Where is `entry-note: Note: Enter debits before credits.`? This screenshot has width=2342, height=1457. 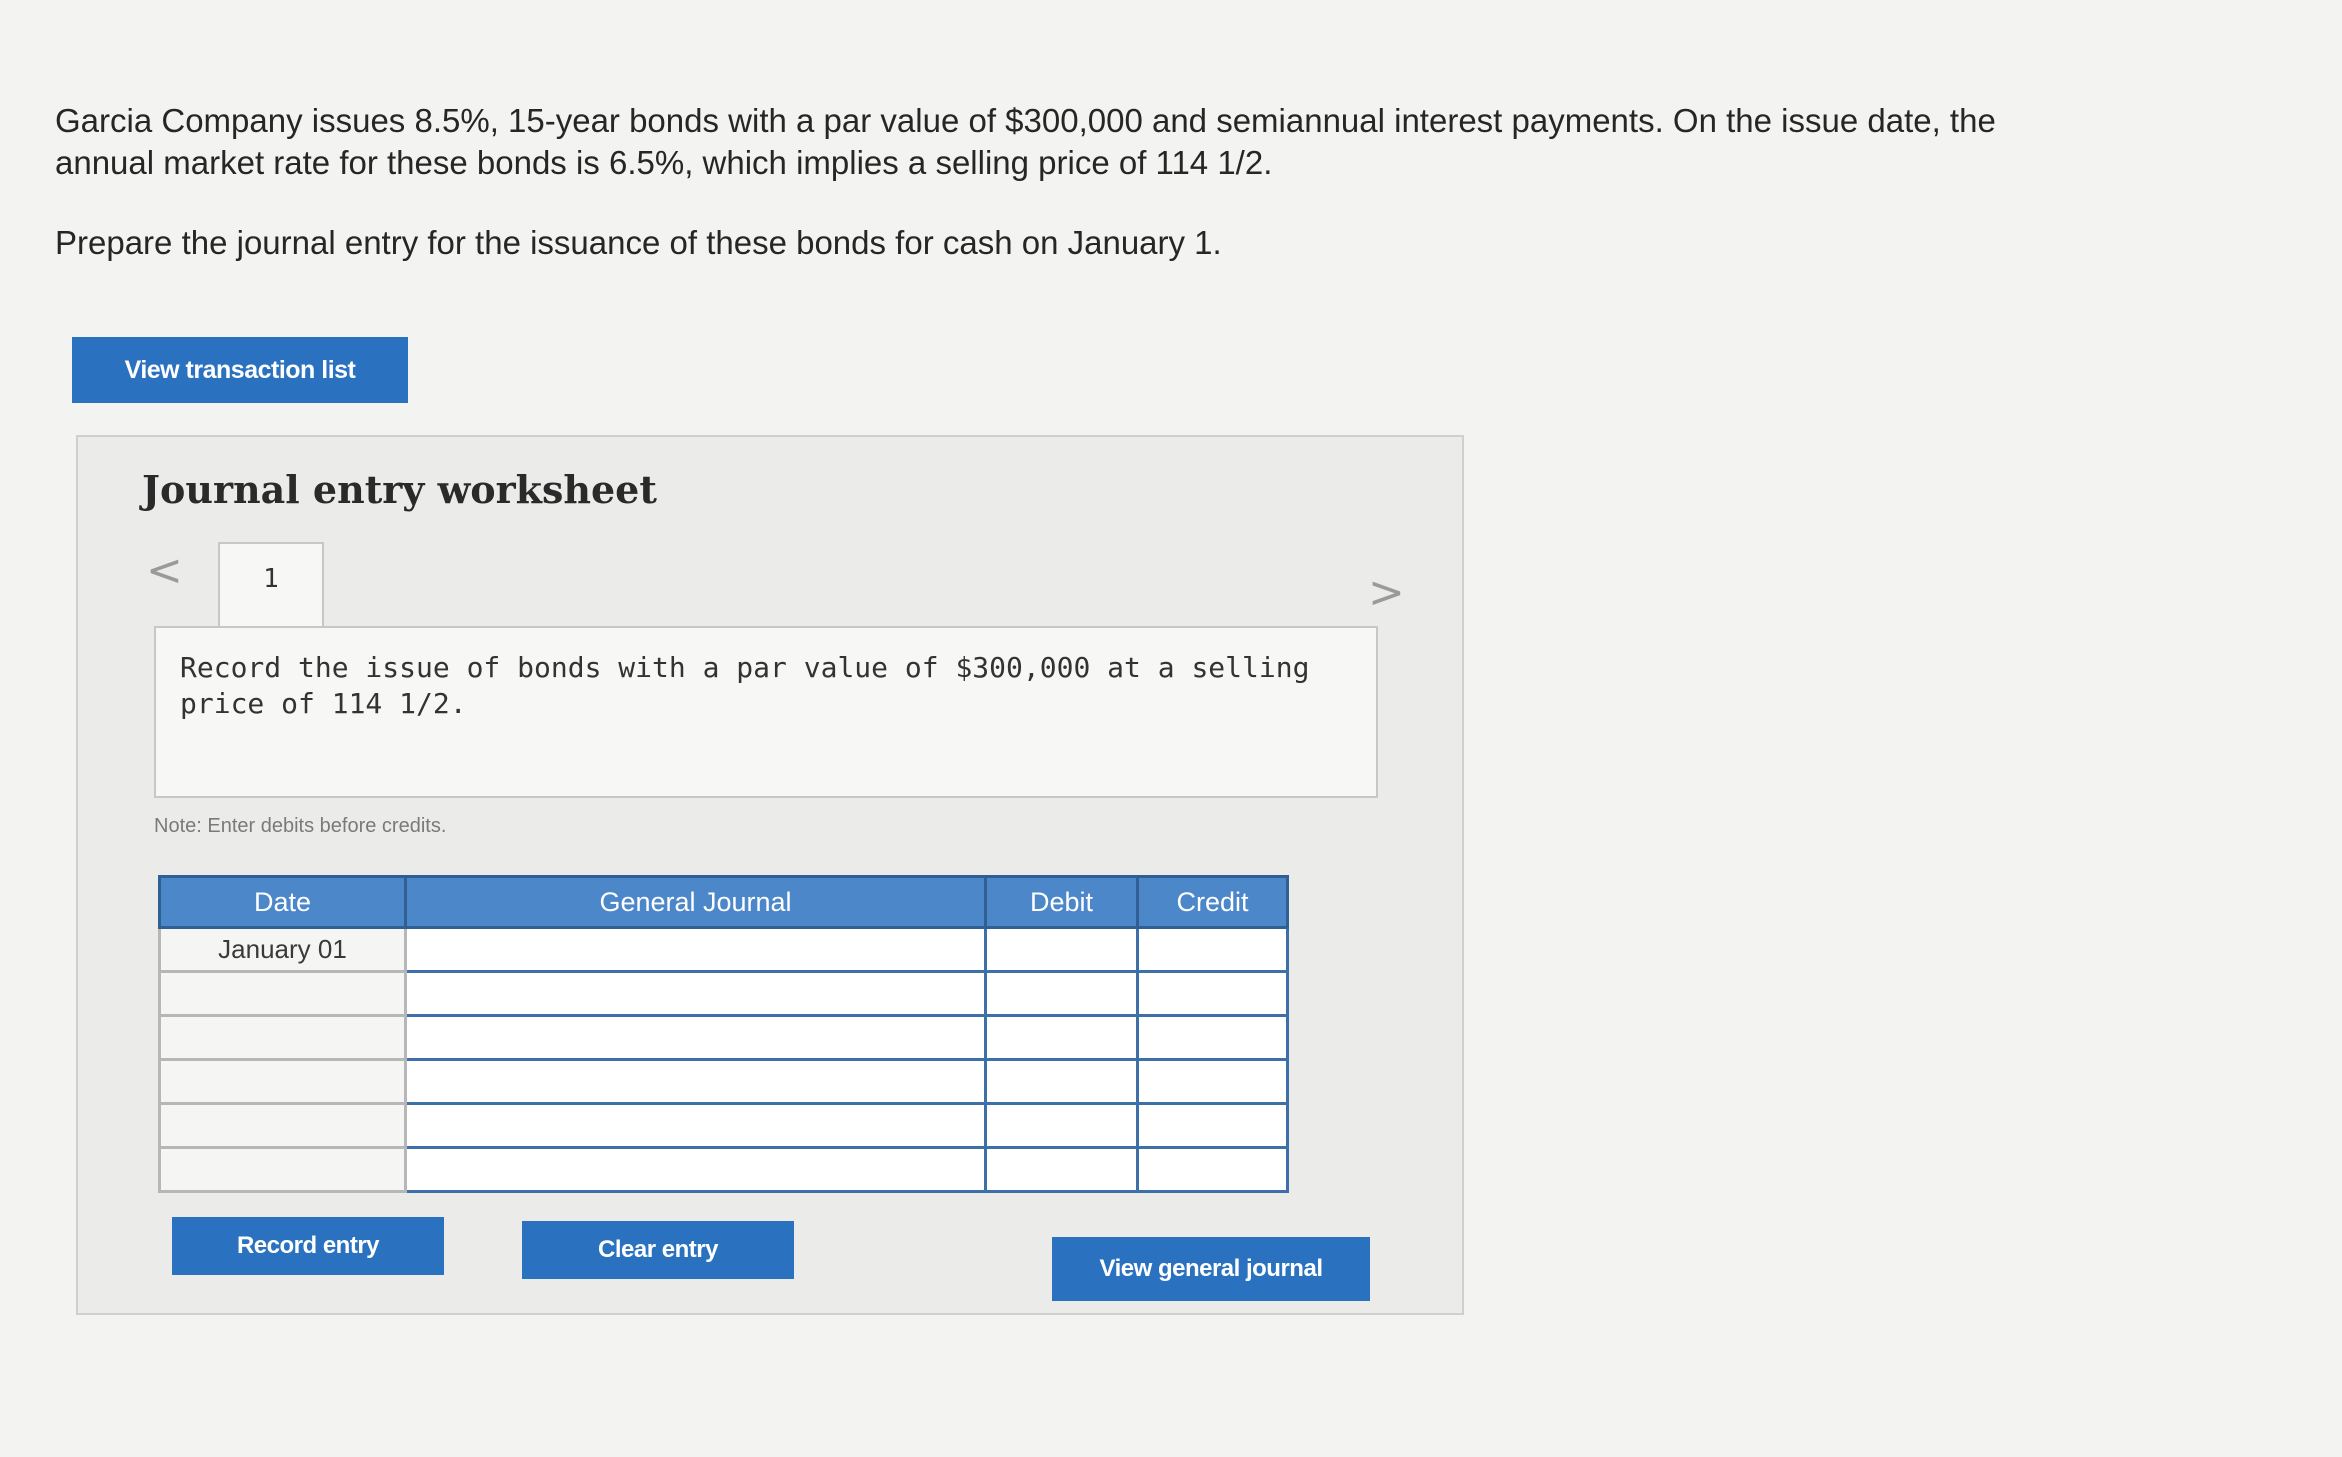 entry-note: Note: Enter debits before credits. is located at coordinates (300, 826).